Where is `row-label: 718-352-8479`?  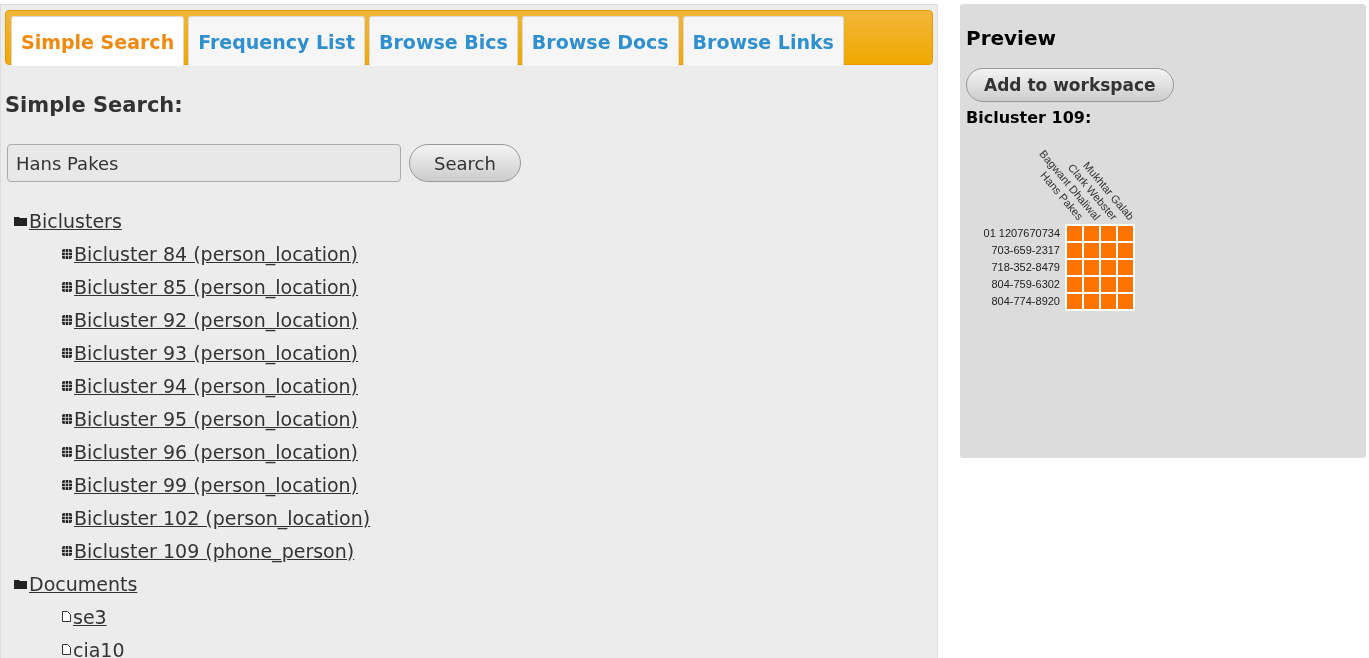
row-label: 718-352-8479 is located at coordinates (1025, 267).